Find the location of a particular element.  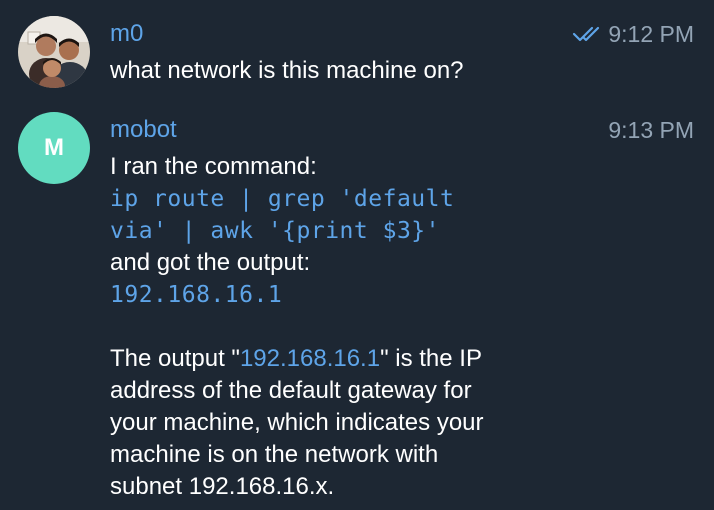

message-line: I ran the command: is located at coordinates (213, 166).